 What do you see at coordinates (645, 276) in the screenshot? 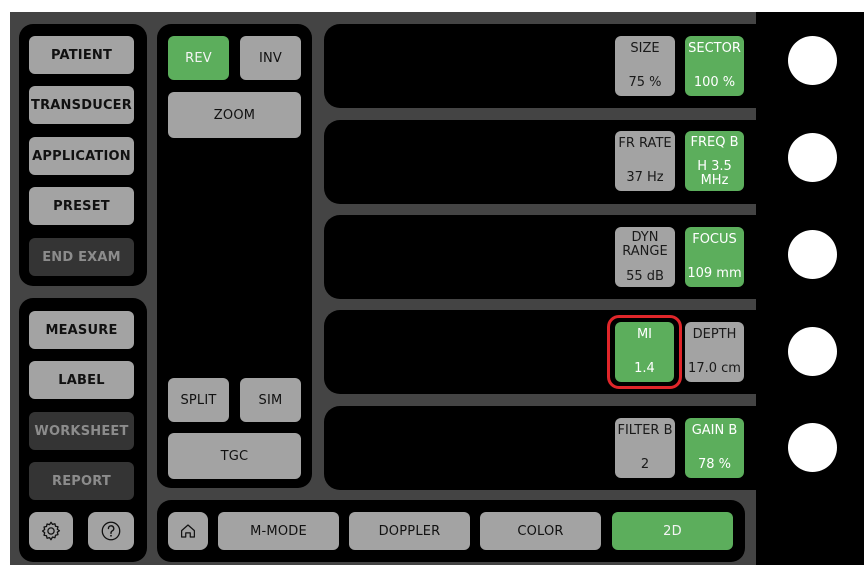
I see `dyn-range-value: 55 dB` at bounding box center [645, 276].